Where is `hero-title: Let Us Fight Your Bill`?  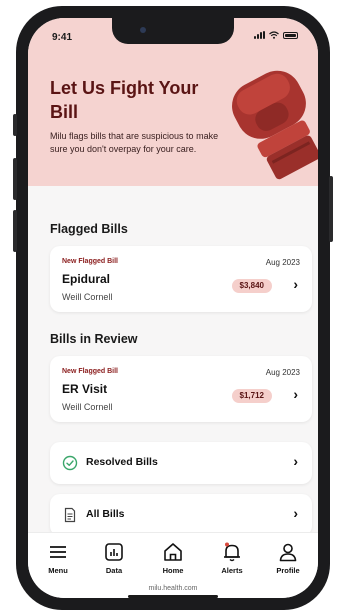
hero-title: Let Us Fight Your Bill is located at coordinates (124, 100).